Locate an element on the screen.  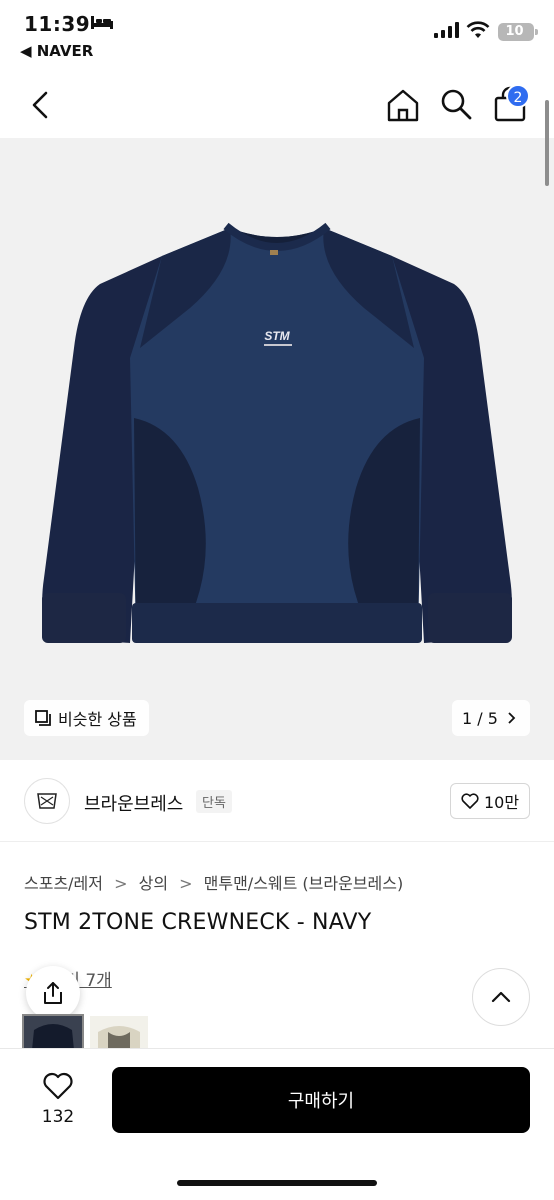
color-thumbnail-navy is located at coordinates (53, 1033).